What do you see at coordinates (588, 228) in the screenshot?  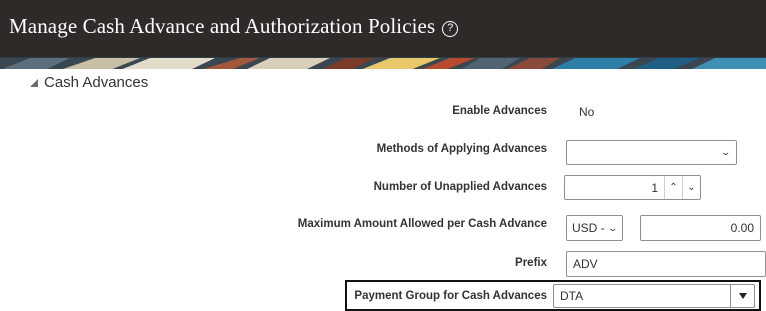 I see `currency-value: USD -` at bounding box center [588, 228].